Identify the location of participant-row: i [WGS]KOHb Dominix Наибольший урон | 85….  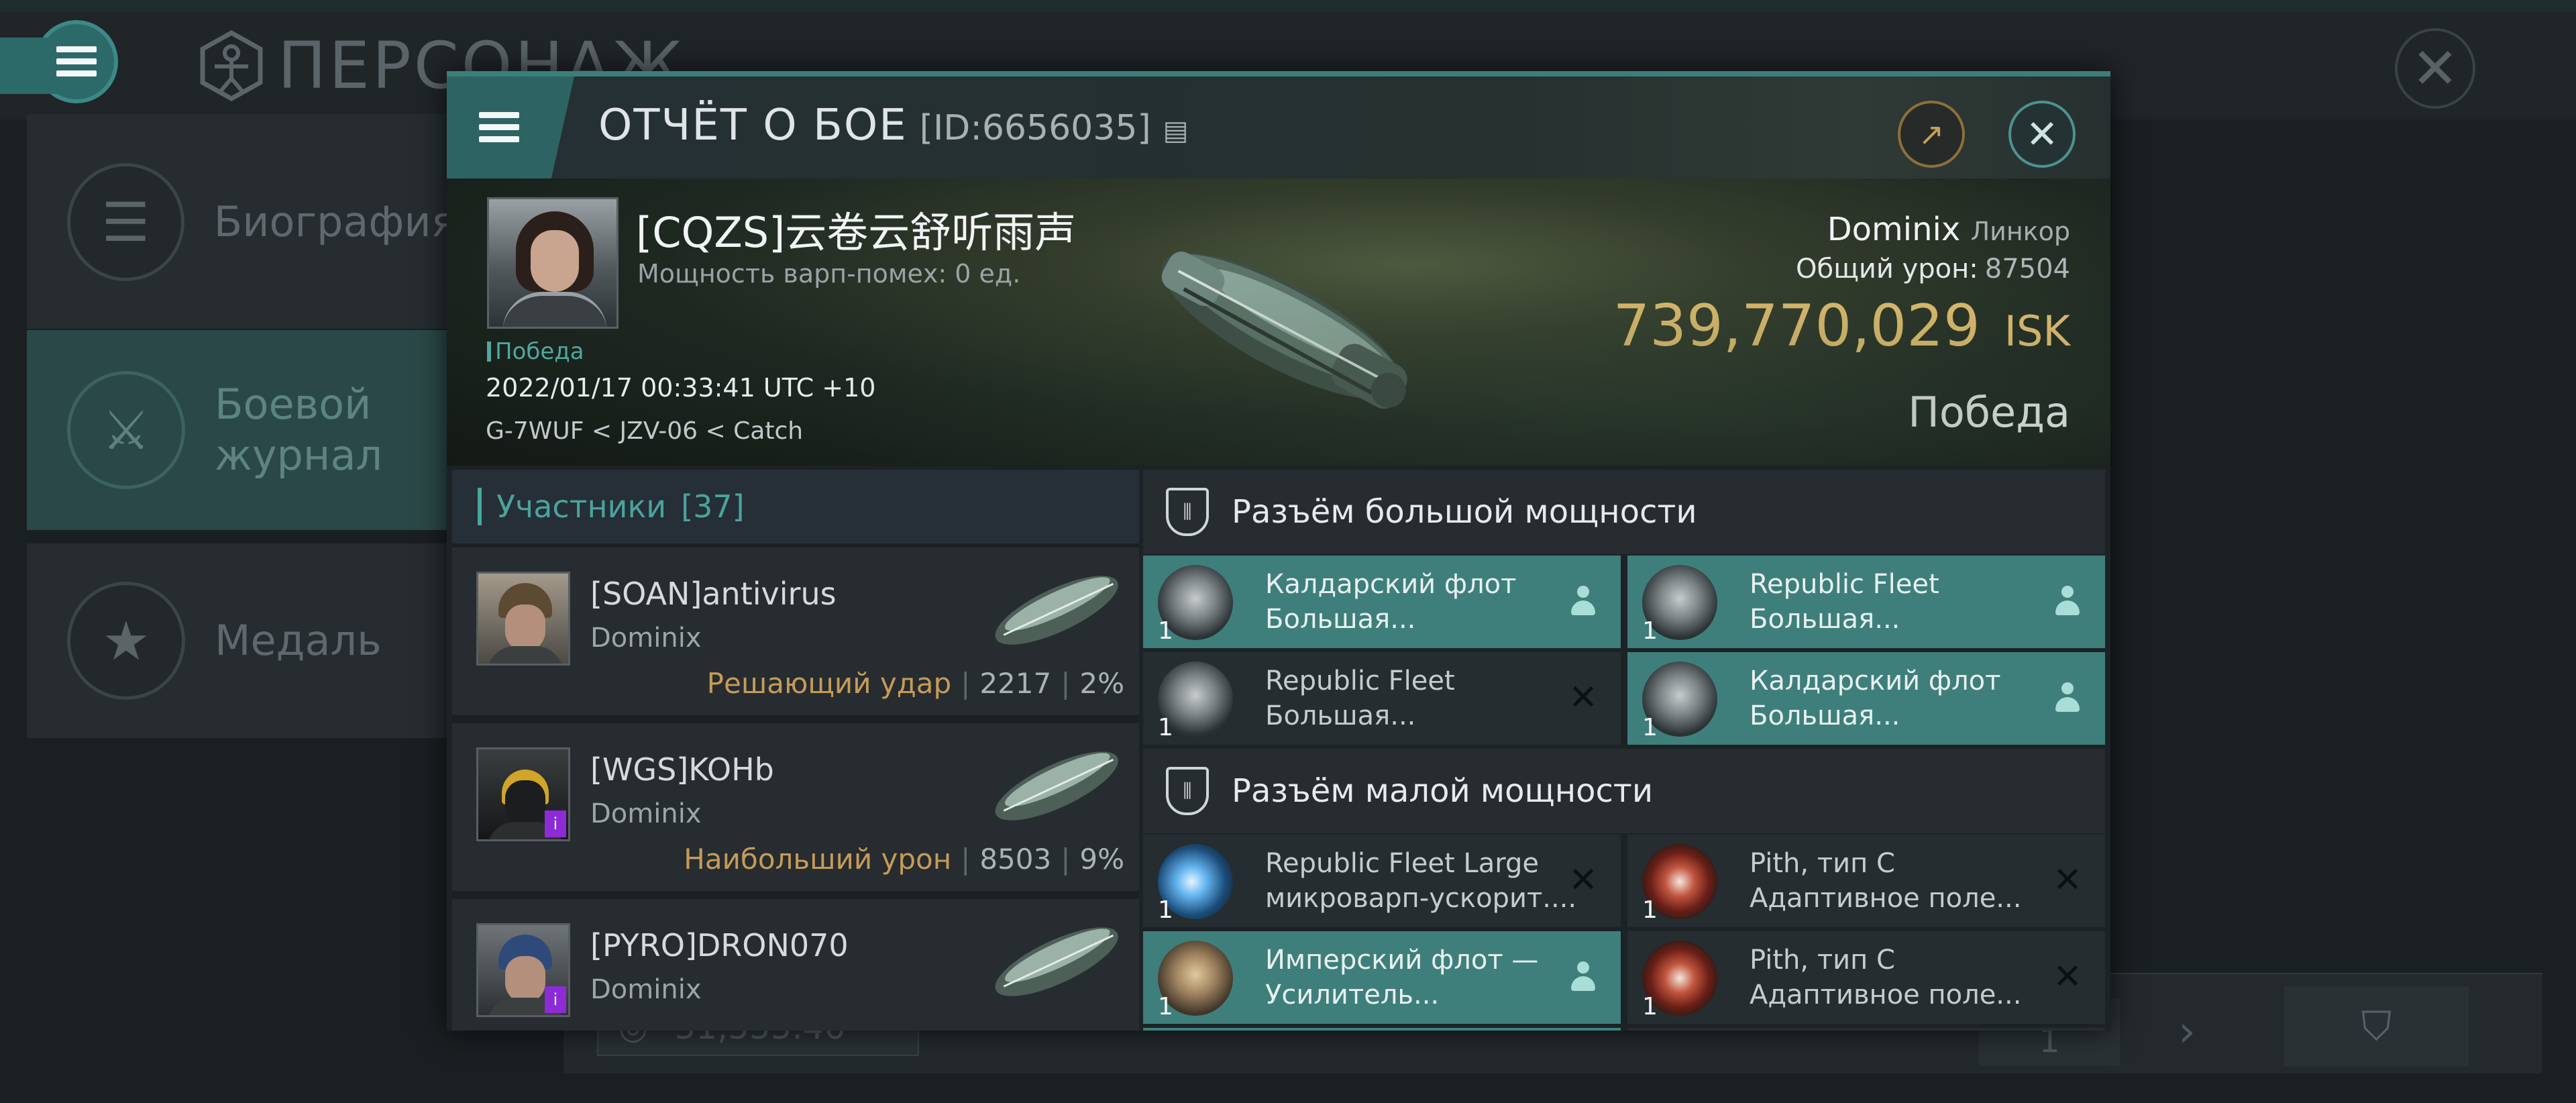
(795, 809).